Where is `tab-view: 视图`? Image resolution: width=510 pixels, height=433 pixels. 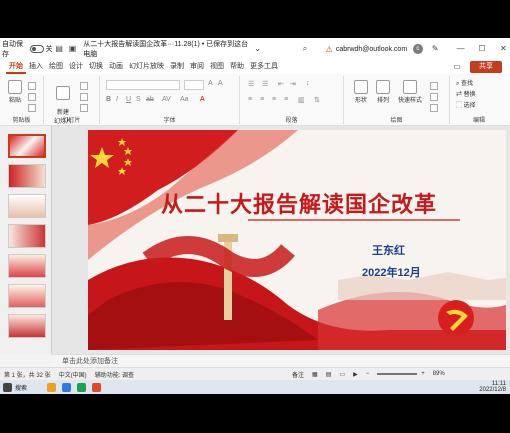
tab-view: 视图 is located at coordinates (217, 67).